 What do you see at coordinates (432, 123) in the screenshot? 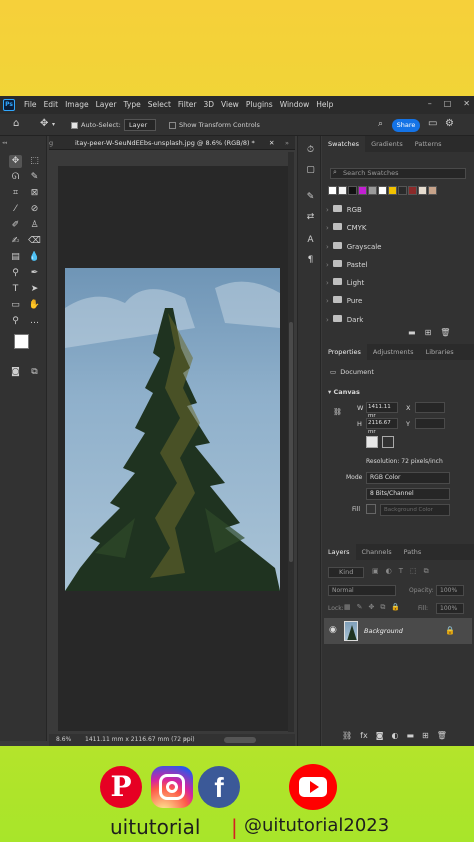
I see `screen-mode-icon: ▭` at bounding box center [432, 123].